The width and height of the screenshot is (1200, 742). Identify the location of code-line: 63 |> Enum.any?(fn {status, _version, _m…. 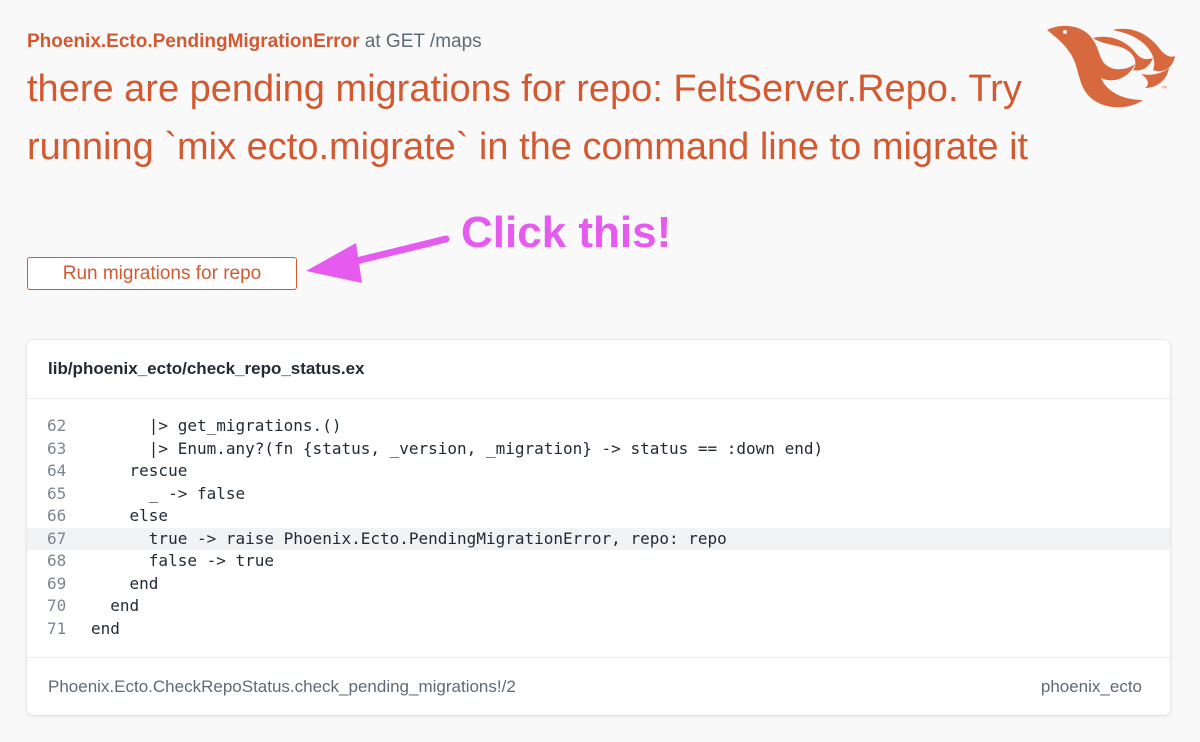
(598, 449).